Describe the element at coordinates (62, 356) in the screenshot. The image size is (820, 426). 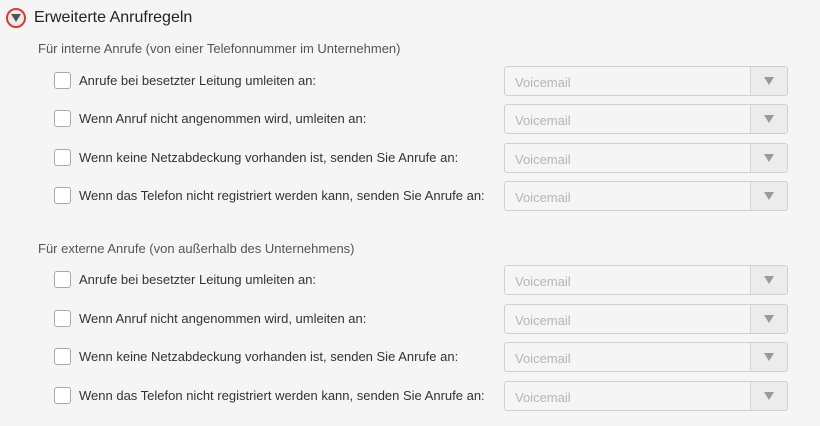
I see `external-no-coverage-checkbox` at that location.